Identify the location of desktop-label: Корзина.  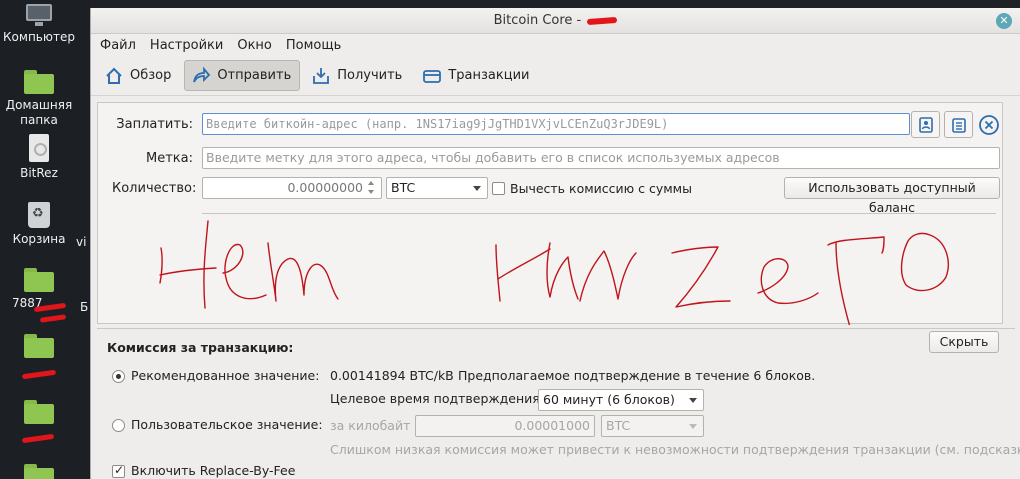
(39, 239).